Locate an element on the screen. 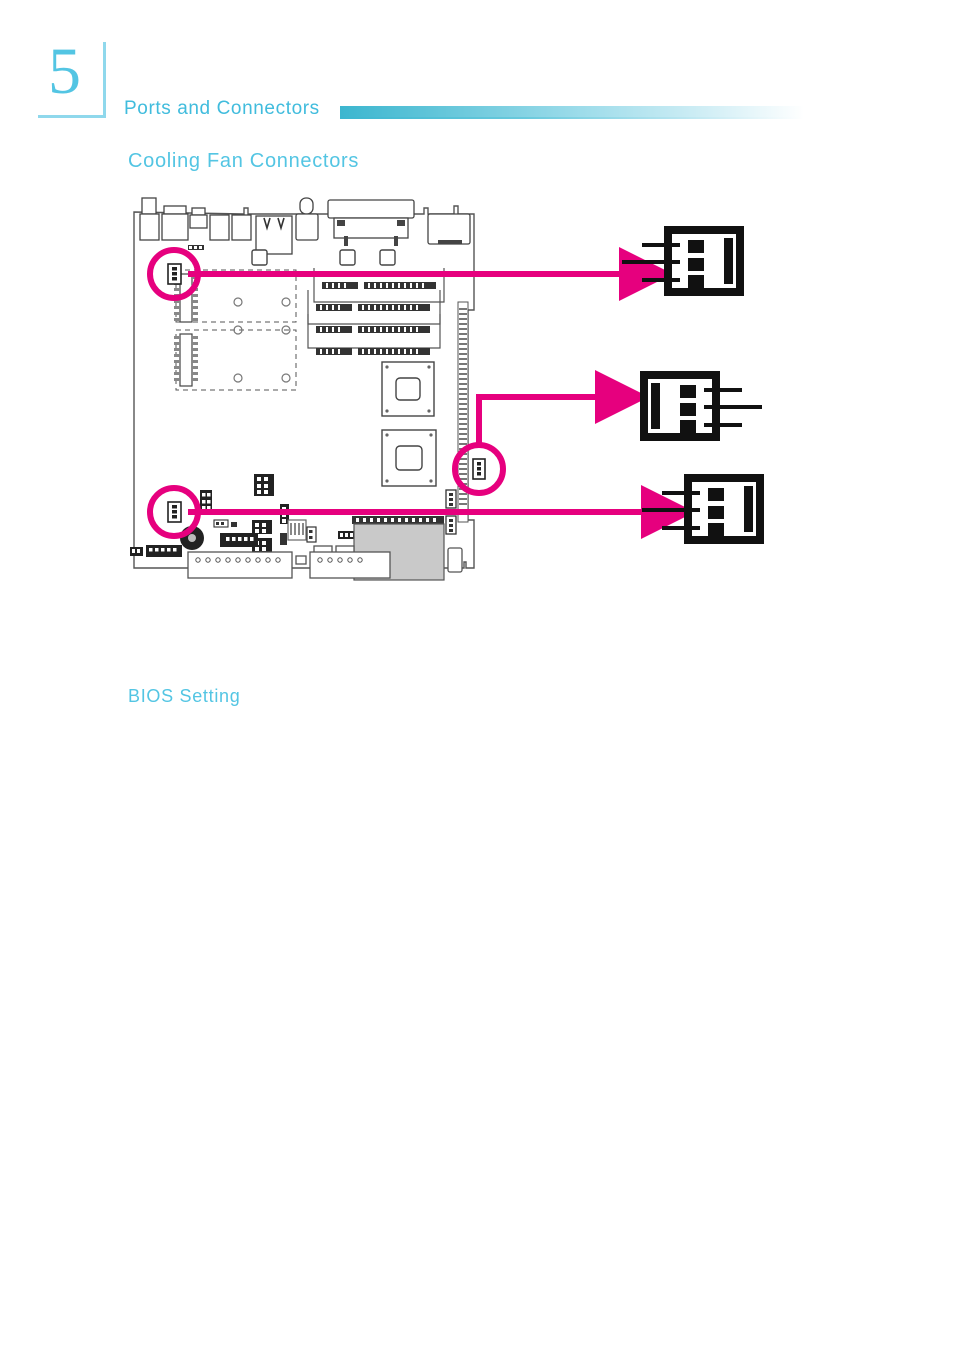 The height and width of the screenshot is (1350, 954). section-heading-cooling-fan: Cooling Fan Connectors is located at coordinates (244, 161).